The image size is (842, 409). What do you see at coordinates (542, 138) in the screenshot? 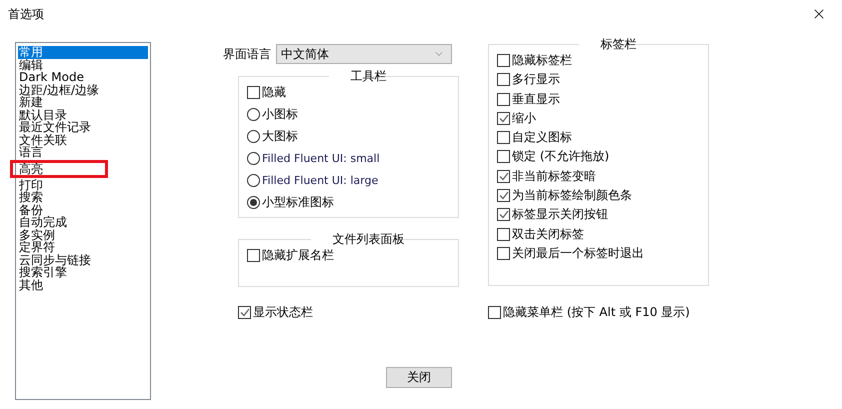
I see `checkbox-label: 自定义图标` at bounding box center [542, 138].